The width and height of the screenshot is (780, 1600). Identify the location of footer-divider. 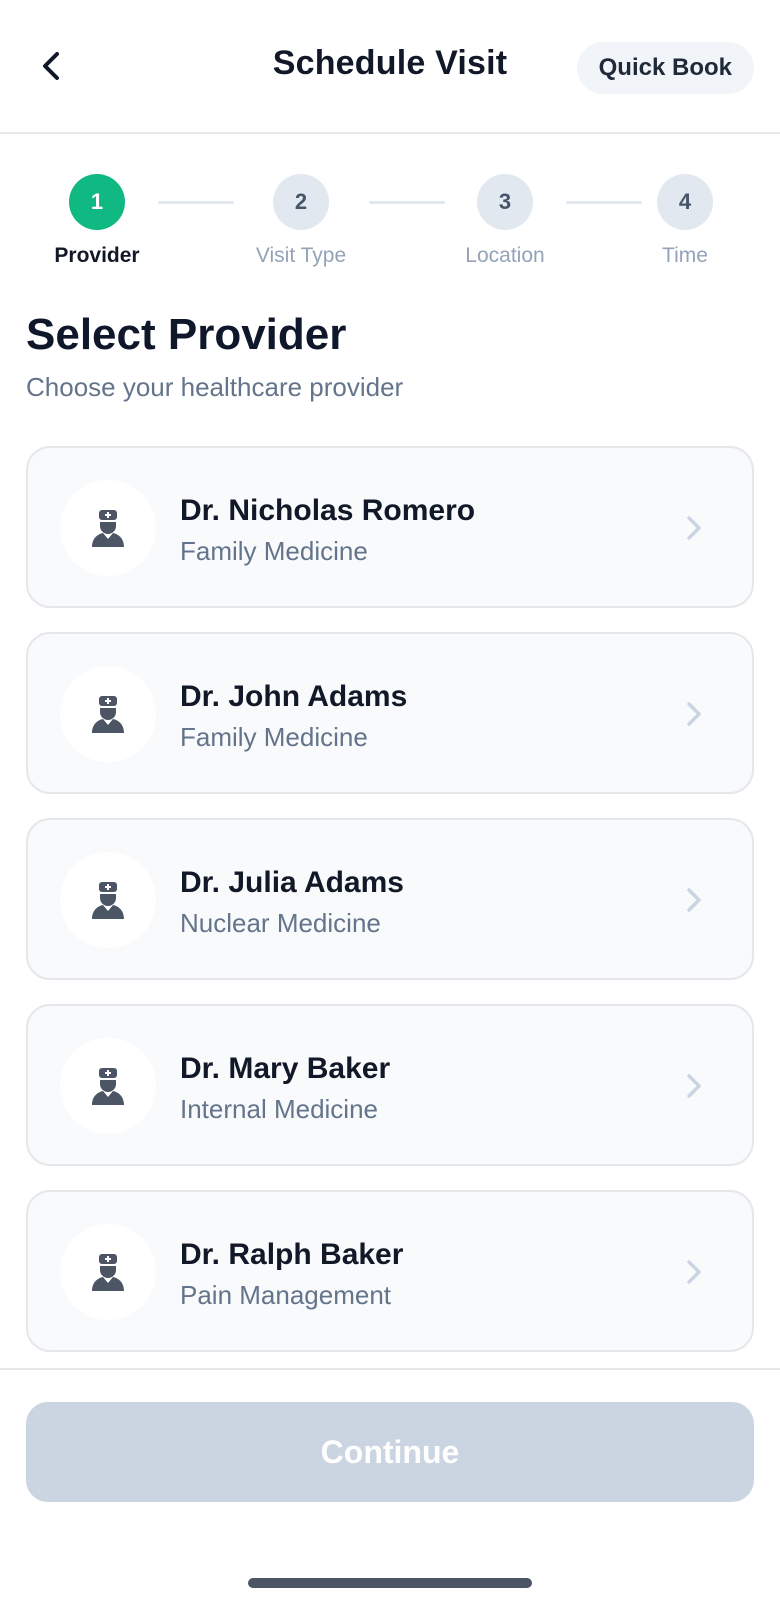
(390, 1369).